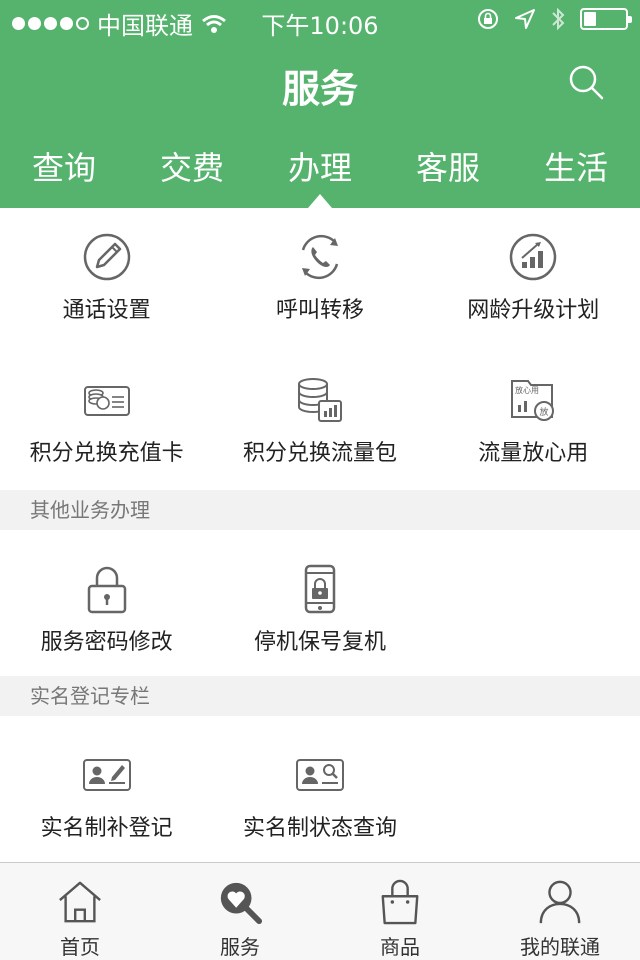 The image size is (640, 960). Describe the element at coordinates (106, 420) in the screenshot. I see `service-item-points-recharge: 积分兑换充值卡` at that location.